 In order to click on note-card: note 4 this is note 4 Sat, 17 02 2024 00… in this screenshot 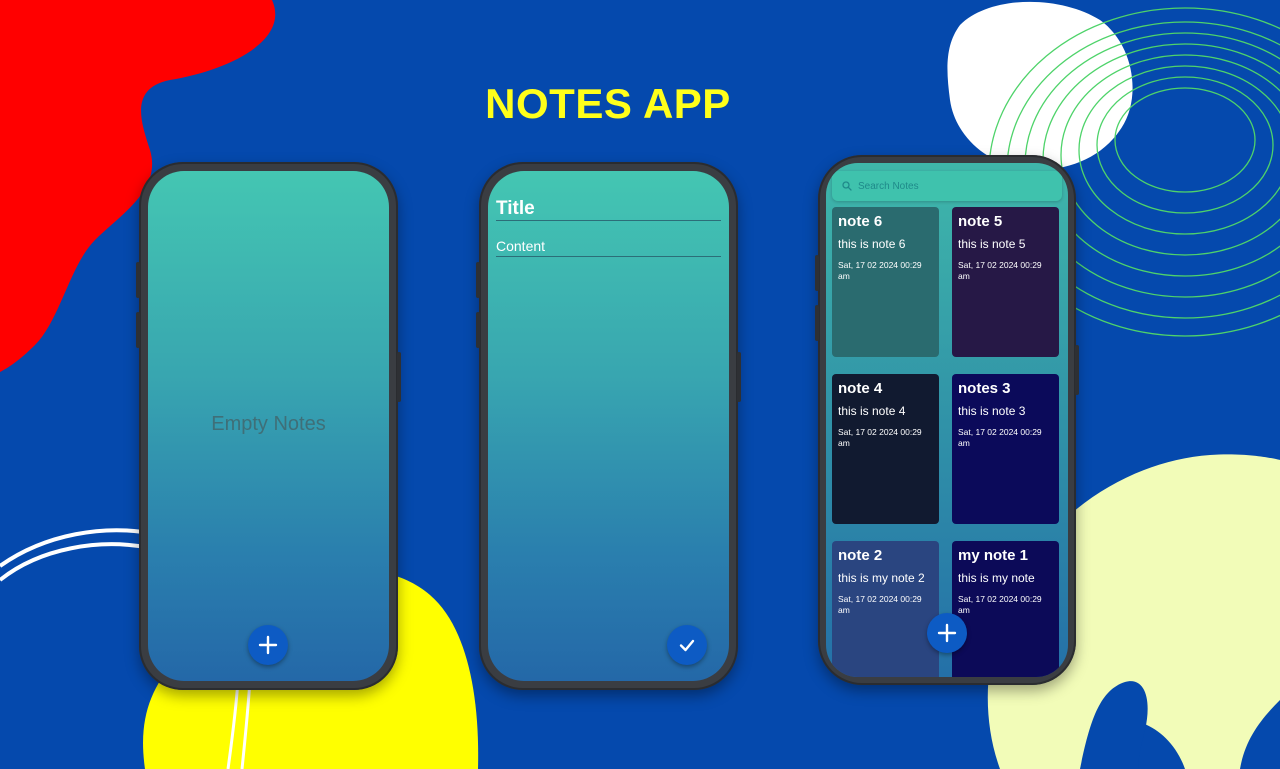, I will do `click(885, 449)`.